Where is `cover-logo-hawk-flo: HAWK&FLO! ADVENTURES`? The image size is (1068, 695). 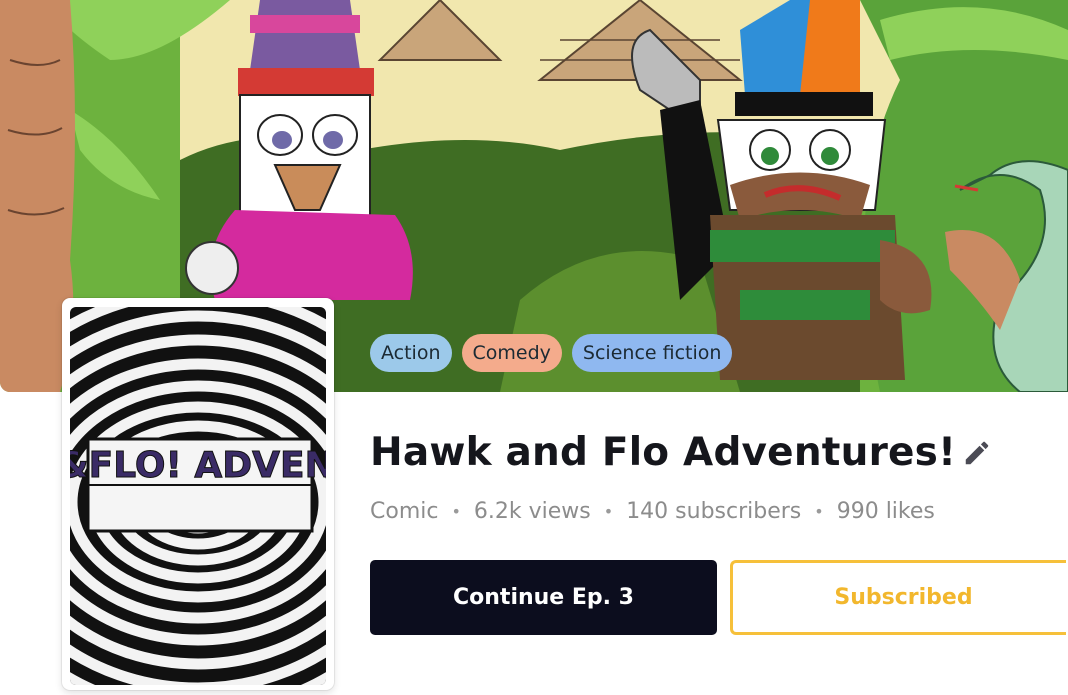 cover-logo-hawk-flo: HAWK&FLO! ADVENTURES is located at coordinates (198, 465).